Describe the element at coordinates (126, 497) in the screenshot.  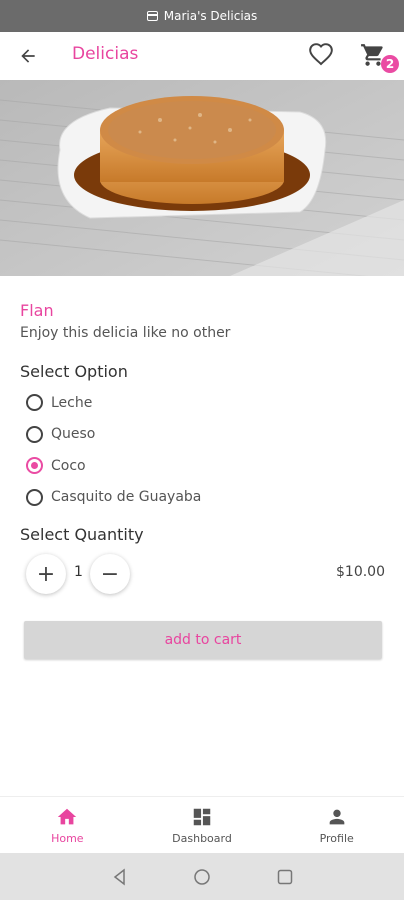
I see `option-label: Casquito de Guayaba` at that location.